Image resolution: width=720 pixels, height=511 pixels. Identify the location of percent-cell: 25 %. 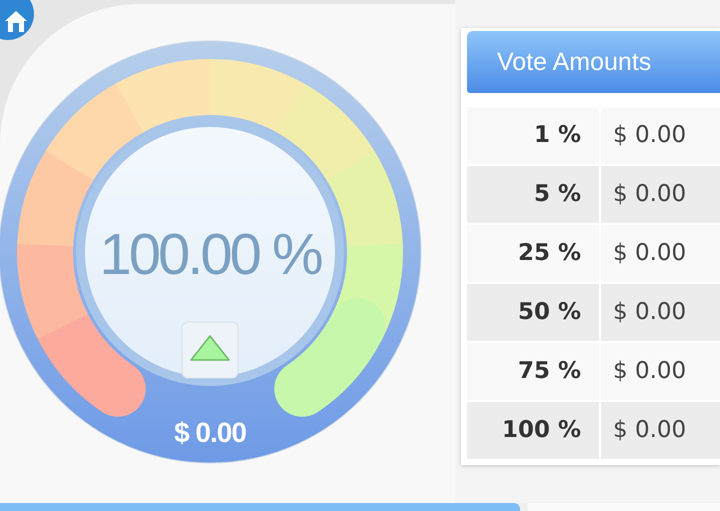
(533, 253).